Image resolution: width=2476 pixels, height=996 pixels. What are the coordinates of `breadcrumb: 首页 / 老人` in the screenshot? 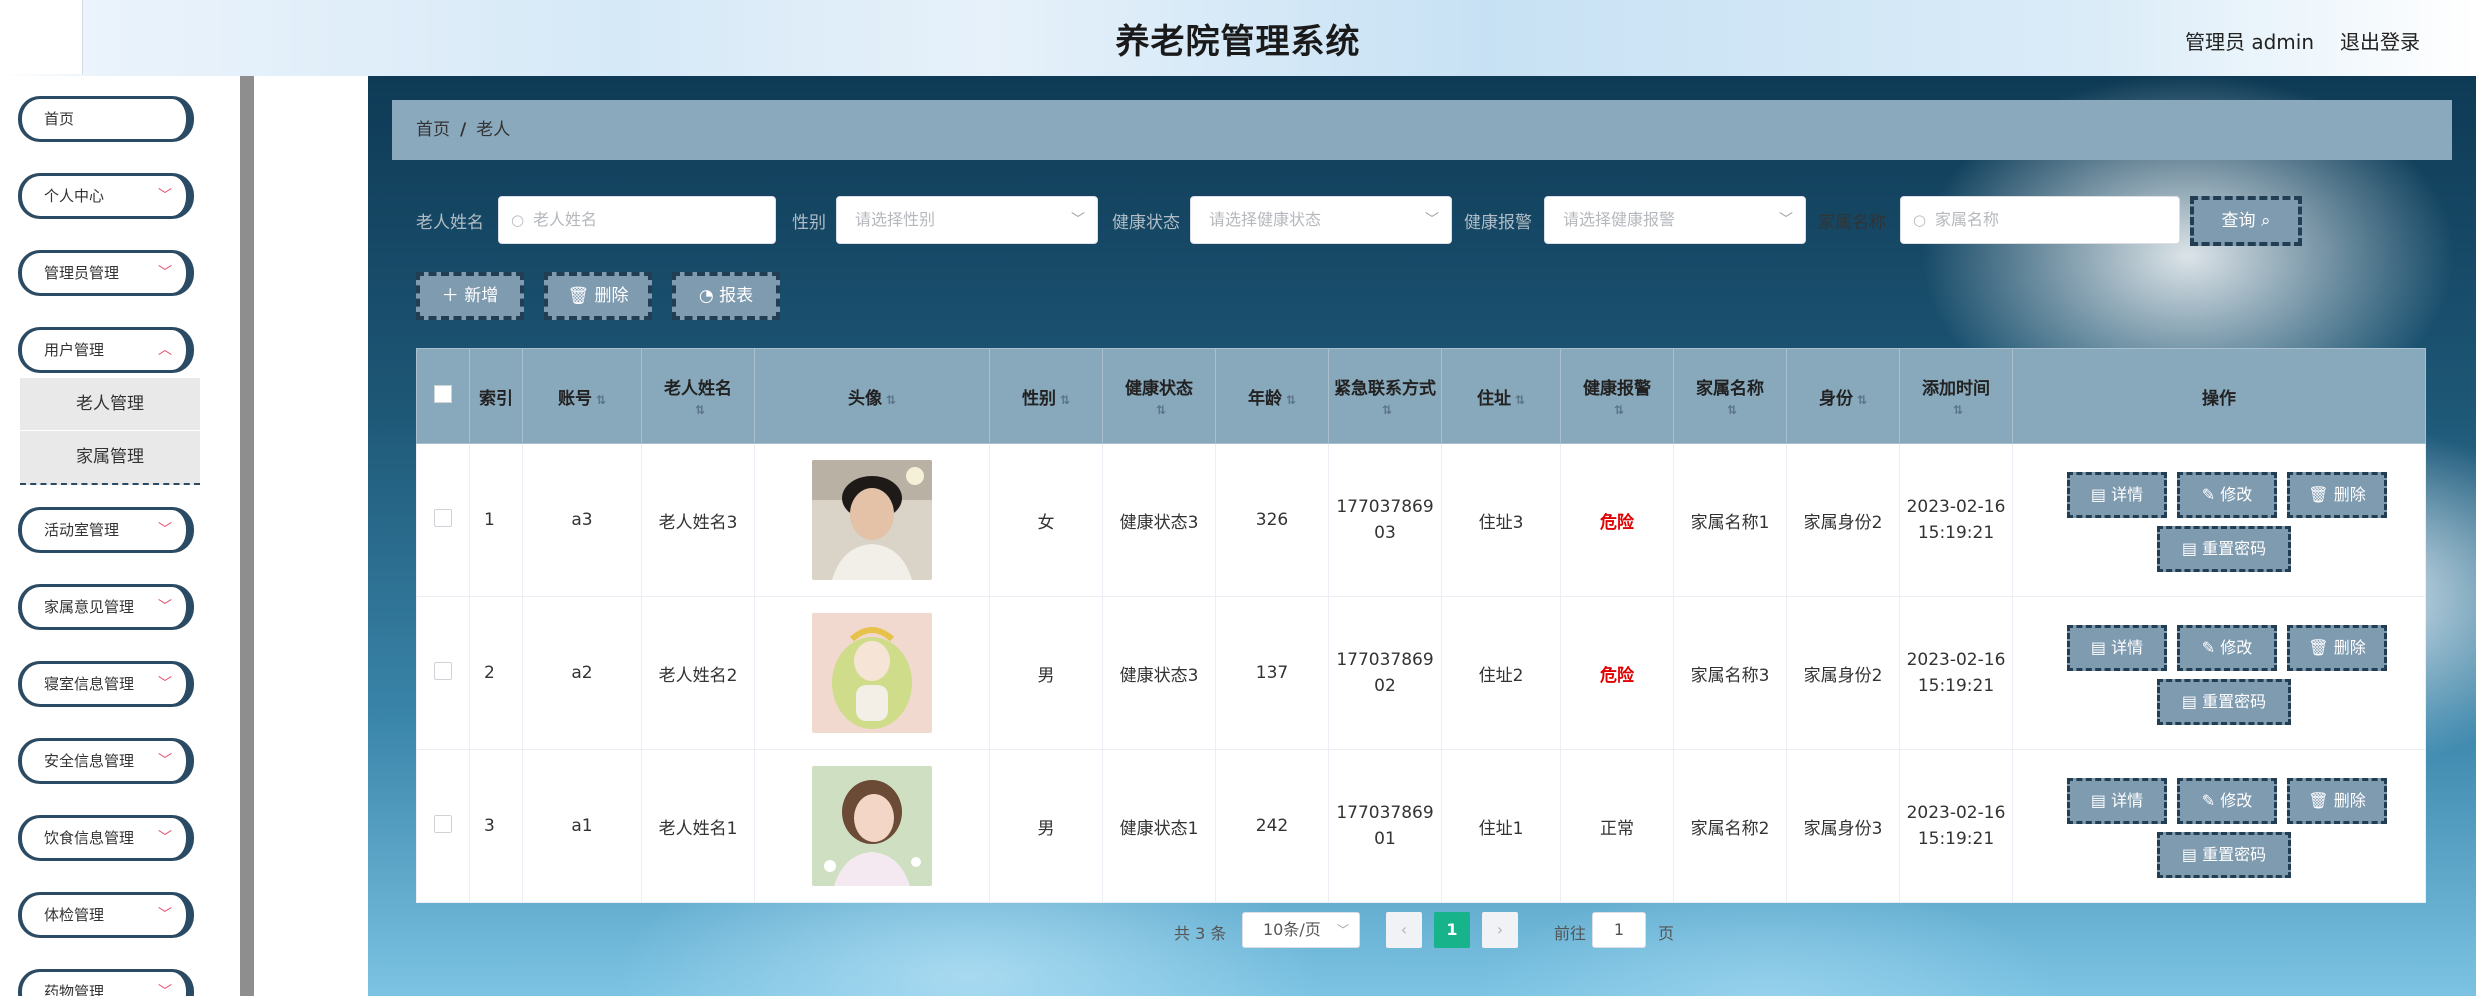 It's located at (1422, 130).